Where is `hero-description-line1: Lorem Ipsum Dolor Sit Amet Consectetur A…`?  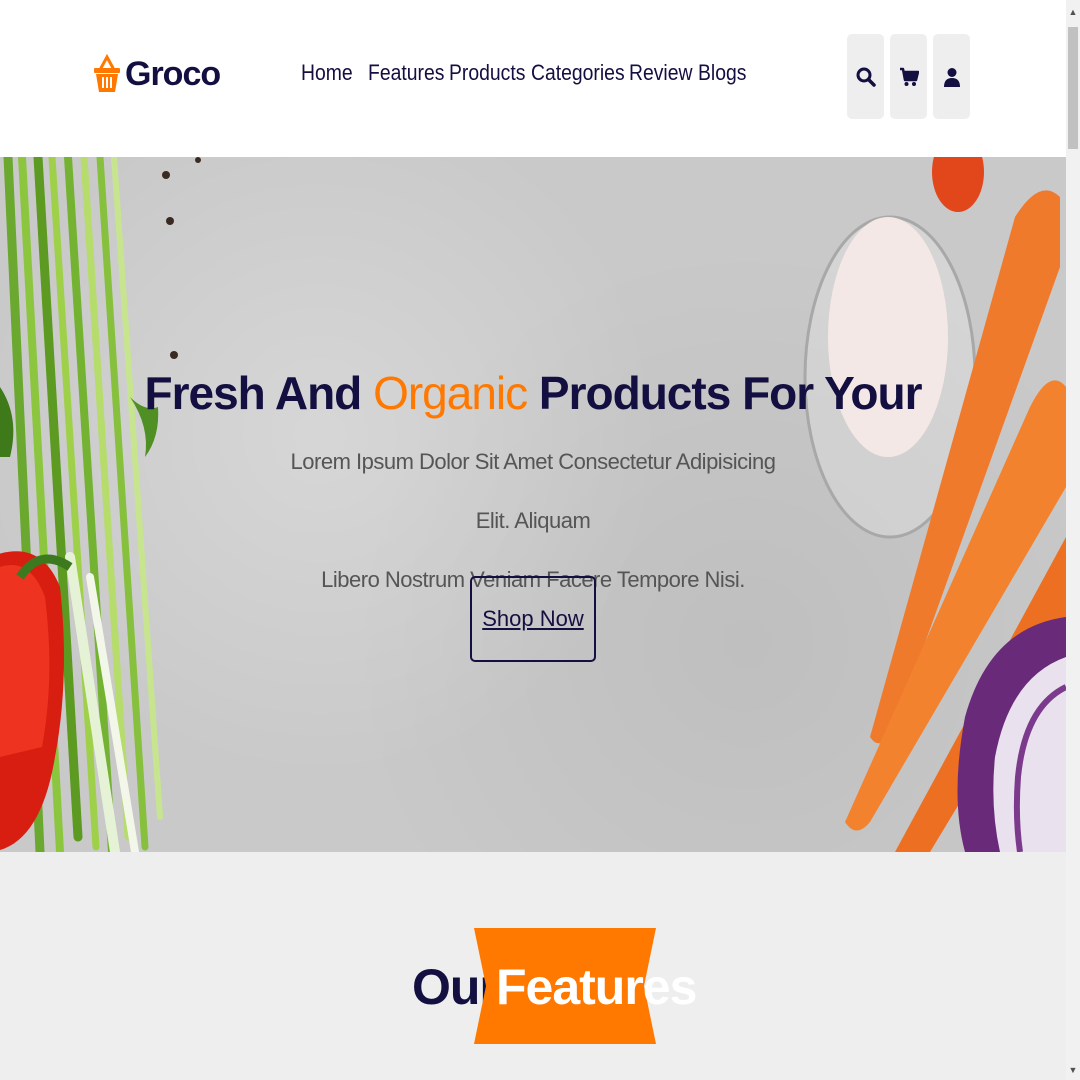 hero-description-line1: Lorem Ipsum Dolor Sit Amet Consectetur A… is located at coordinates (533, 491).